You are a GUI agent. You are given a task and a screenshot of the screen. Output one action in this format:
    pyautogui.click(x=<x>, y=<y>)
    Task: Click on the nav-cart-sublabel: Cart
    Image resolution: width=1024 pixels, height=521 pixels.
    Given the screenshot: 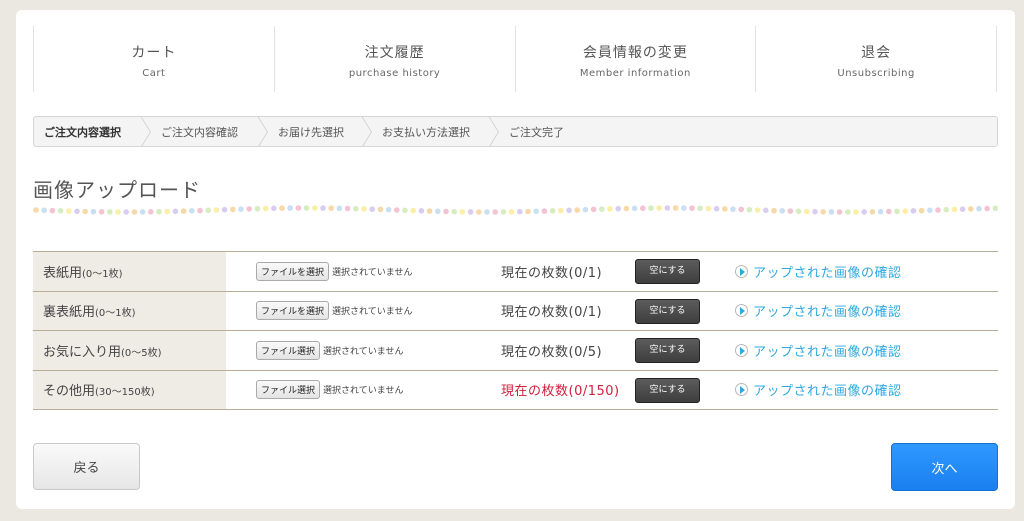 What is the action you would take?
    pyautogui.click(x=154, y=73)
    